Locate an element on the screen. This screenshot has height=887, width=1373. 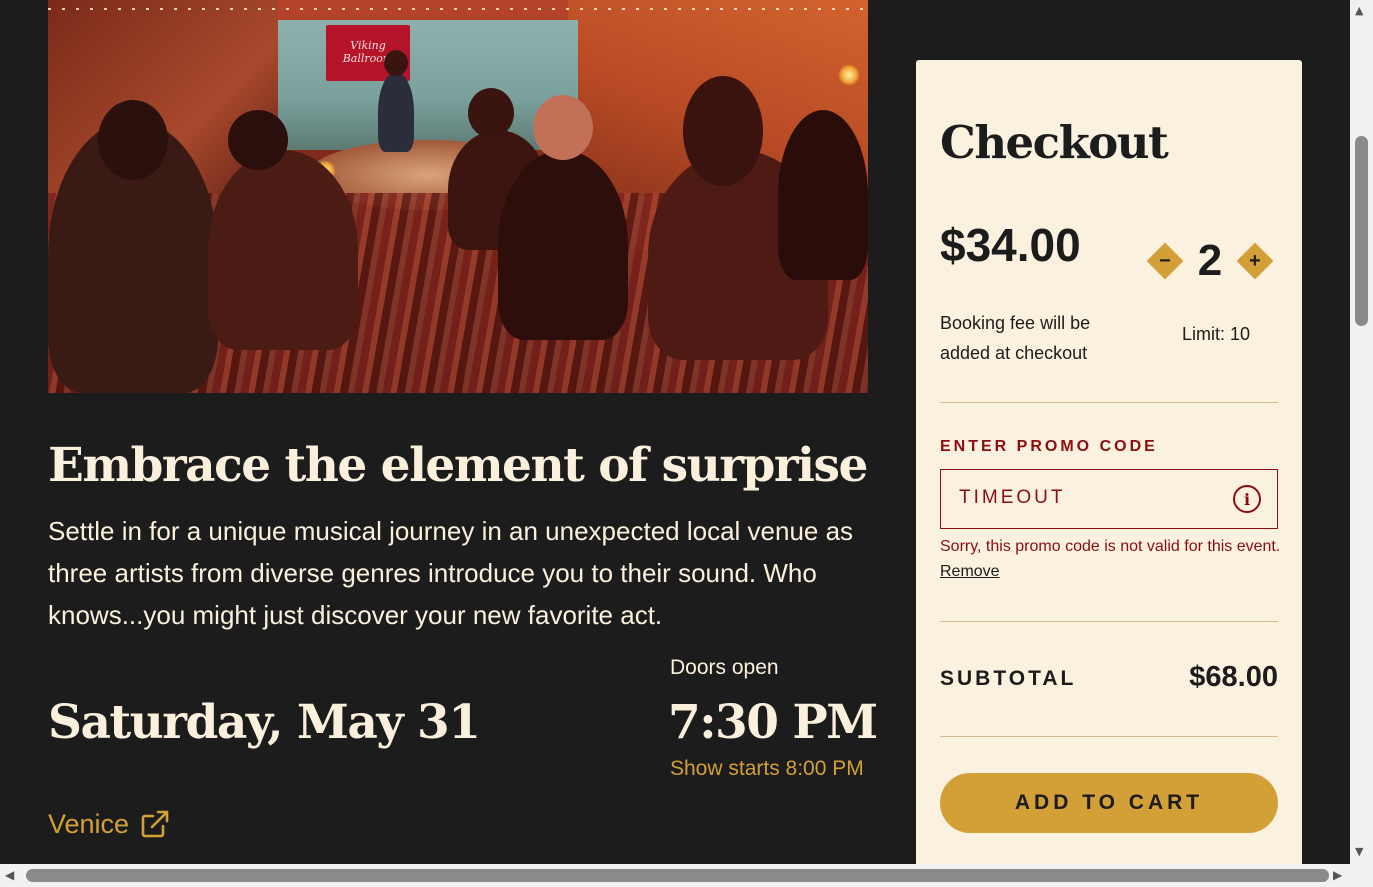
promo-code-field: i is located at coordinates (1109, 499).